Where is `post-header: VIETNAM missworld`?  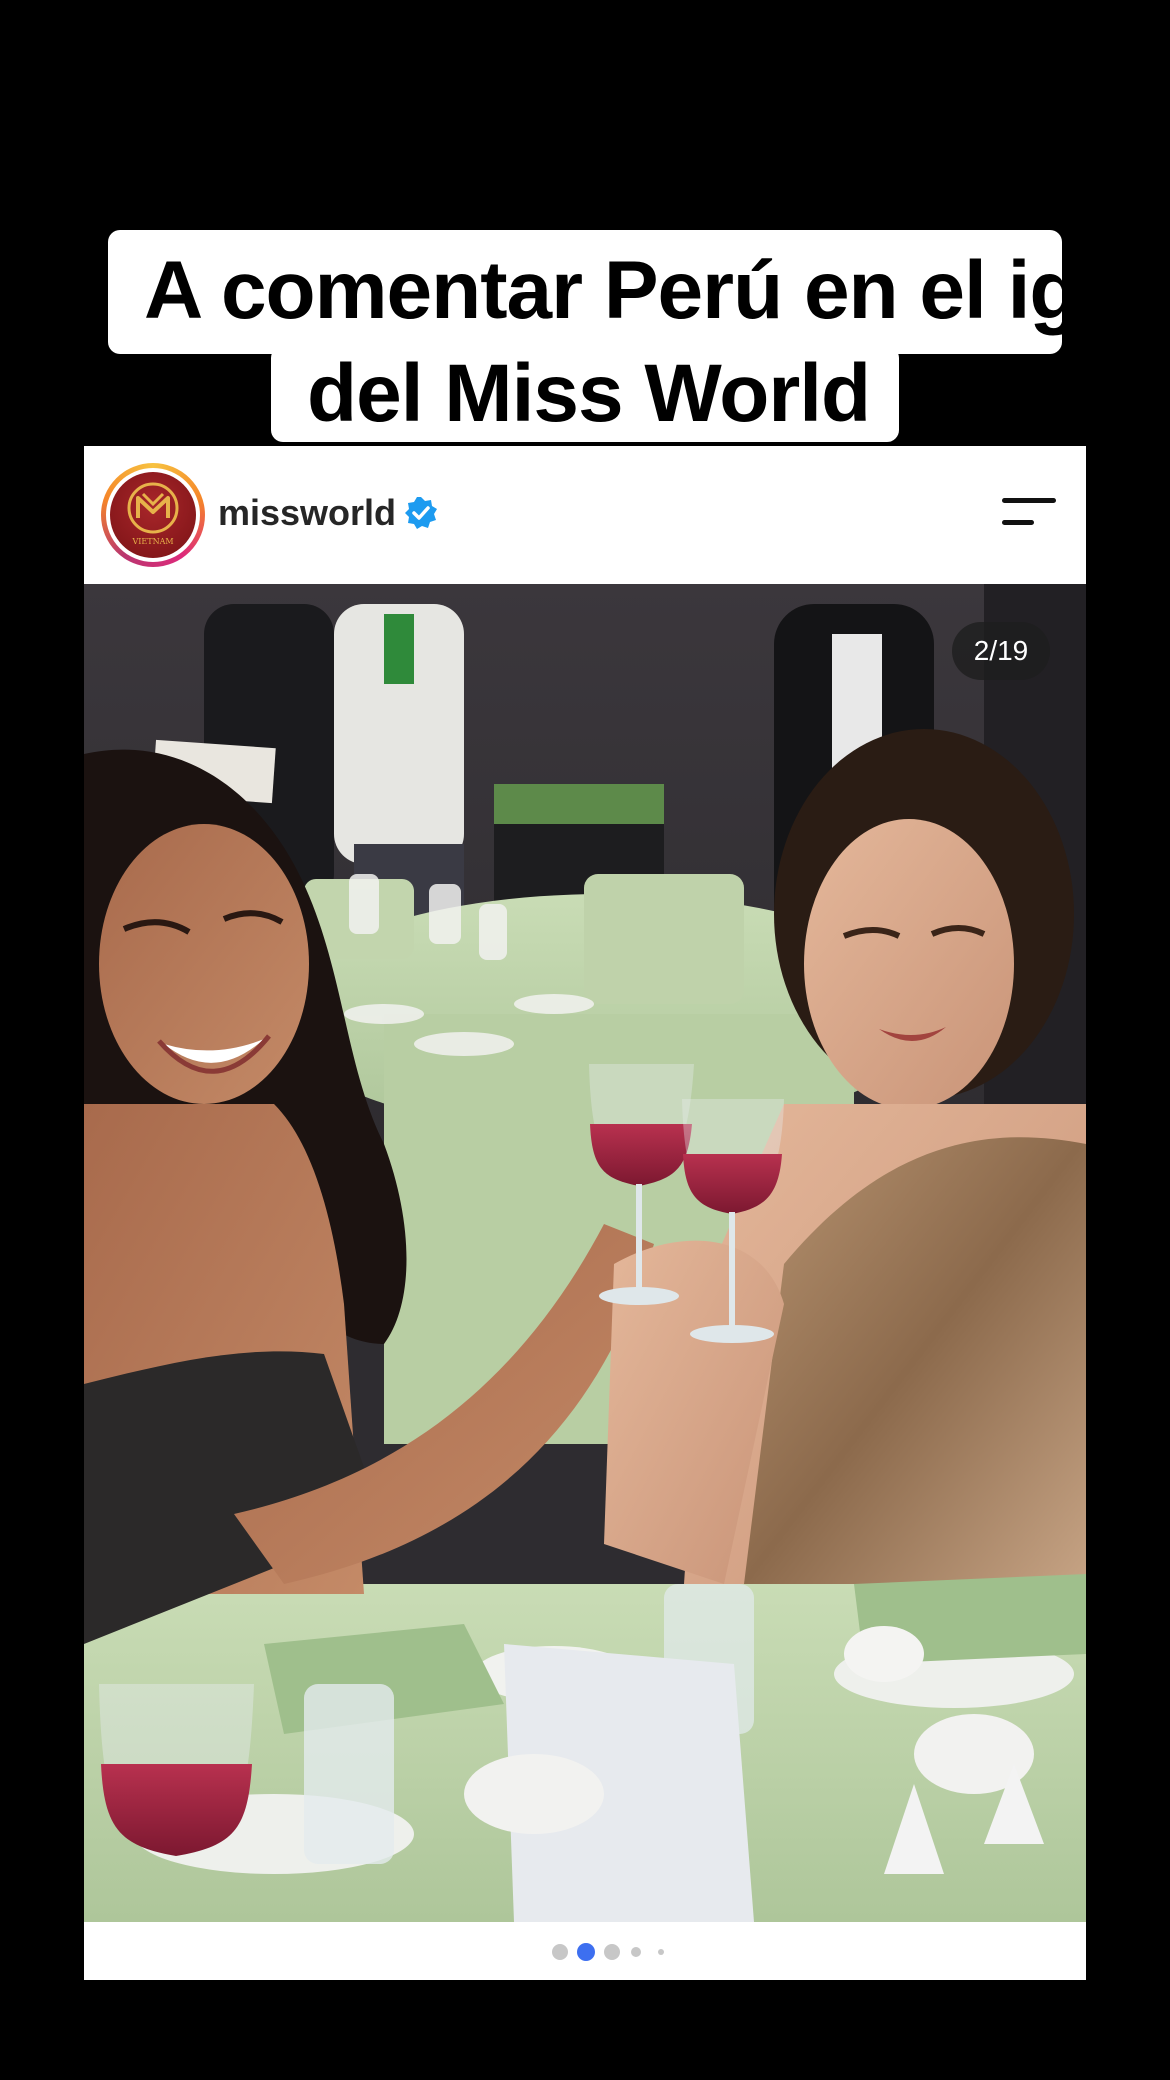
post-header: VIETNAM missworld is located at coordinates (585, 515).